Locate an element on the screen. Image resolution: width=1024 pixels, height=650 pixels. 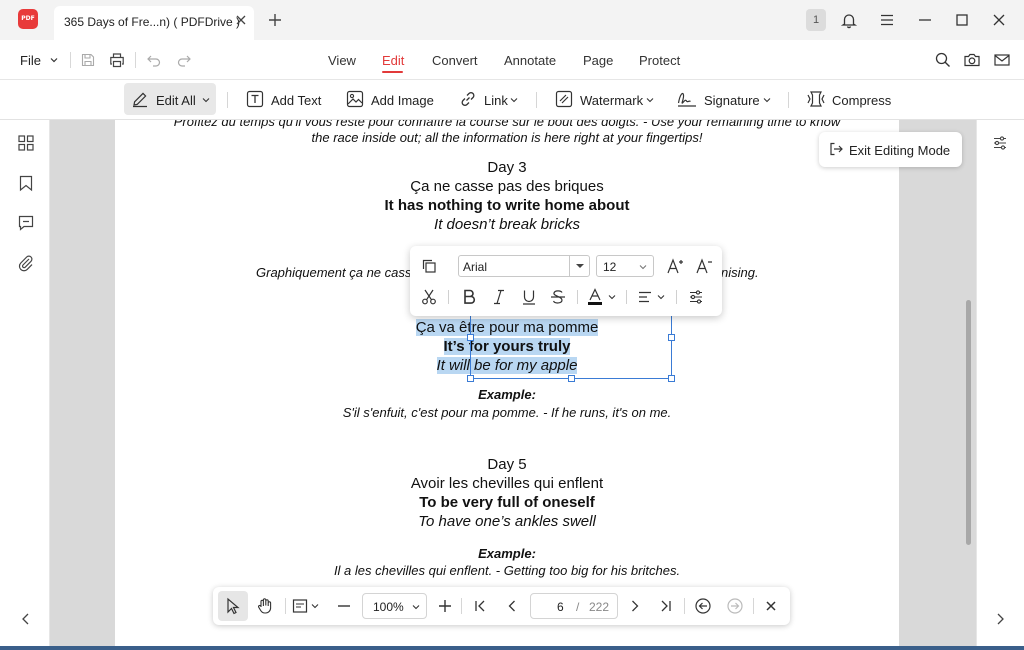
day3-example-right: nising. is located at coordinates (740, 272).